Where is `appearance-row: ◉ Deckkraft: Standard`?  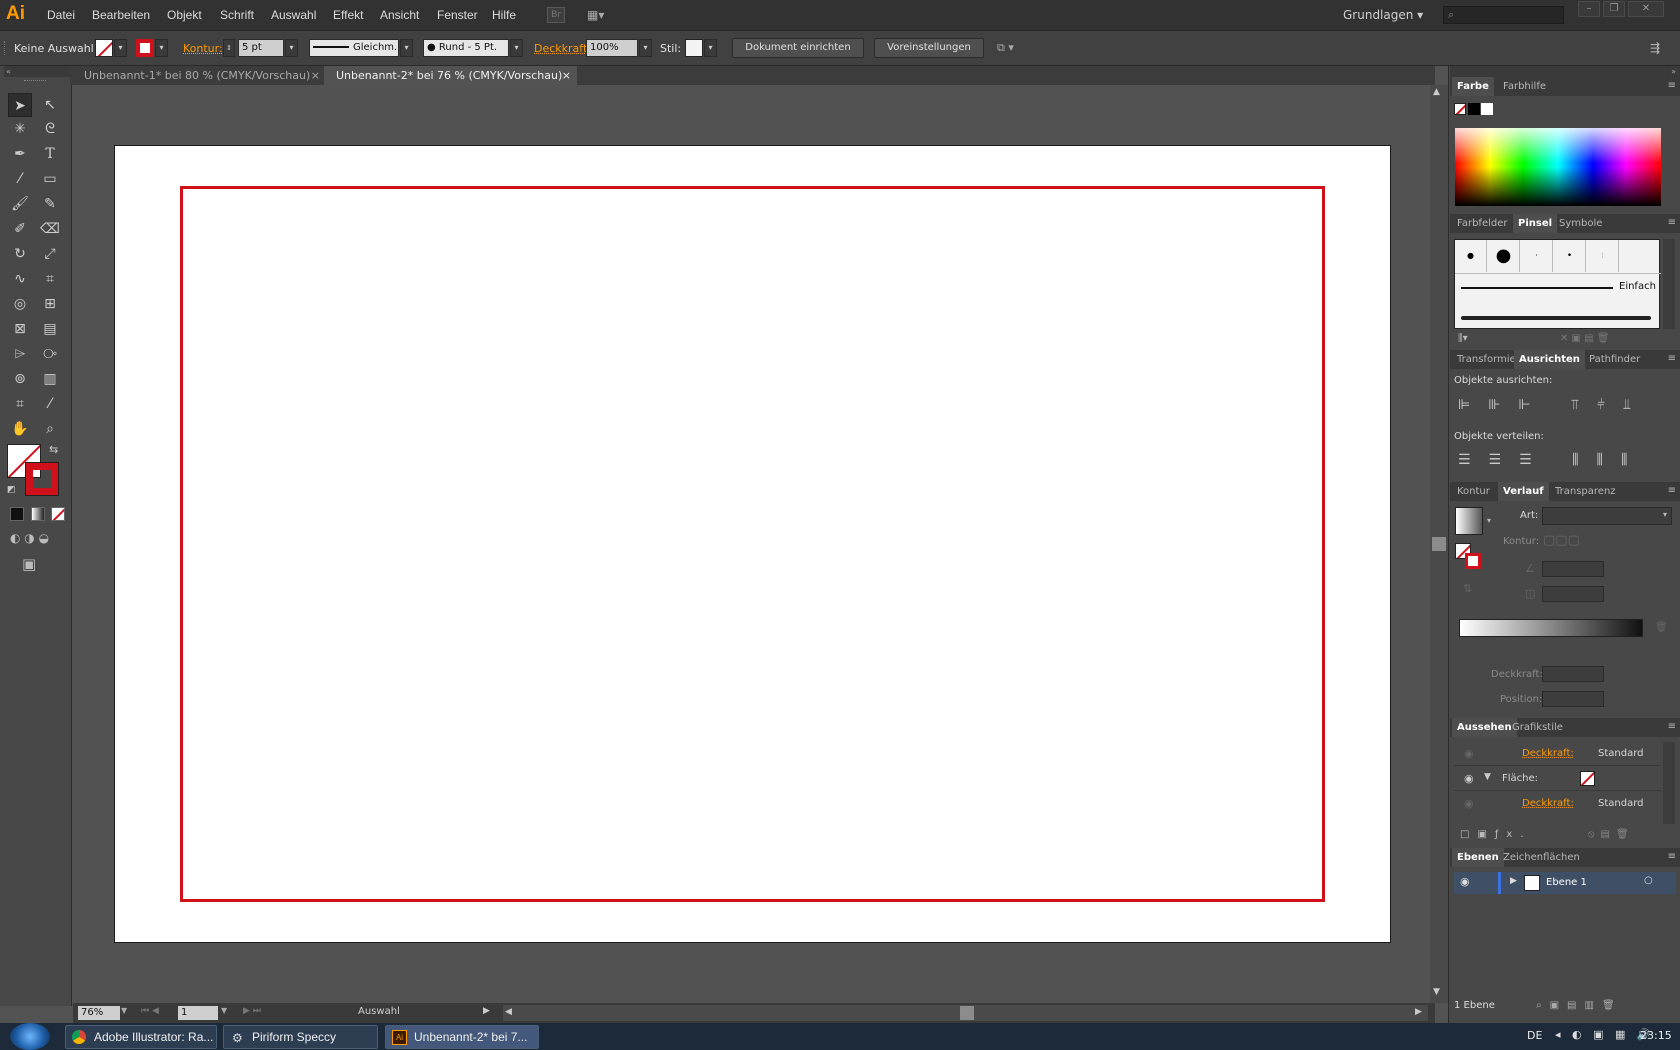 appearance-row: ◉ Deckkraft: Standard is located at coordinates (1557, 754).